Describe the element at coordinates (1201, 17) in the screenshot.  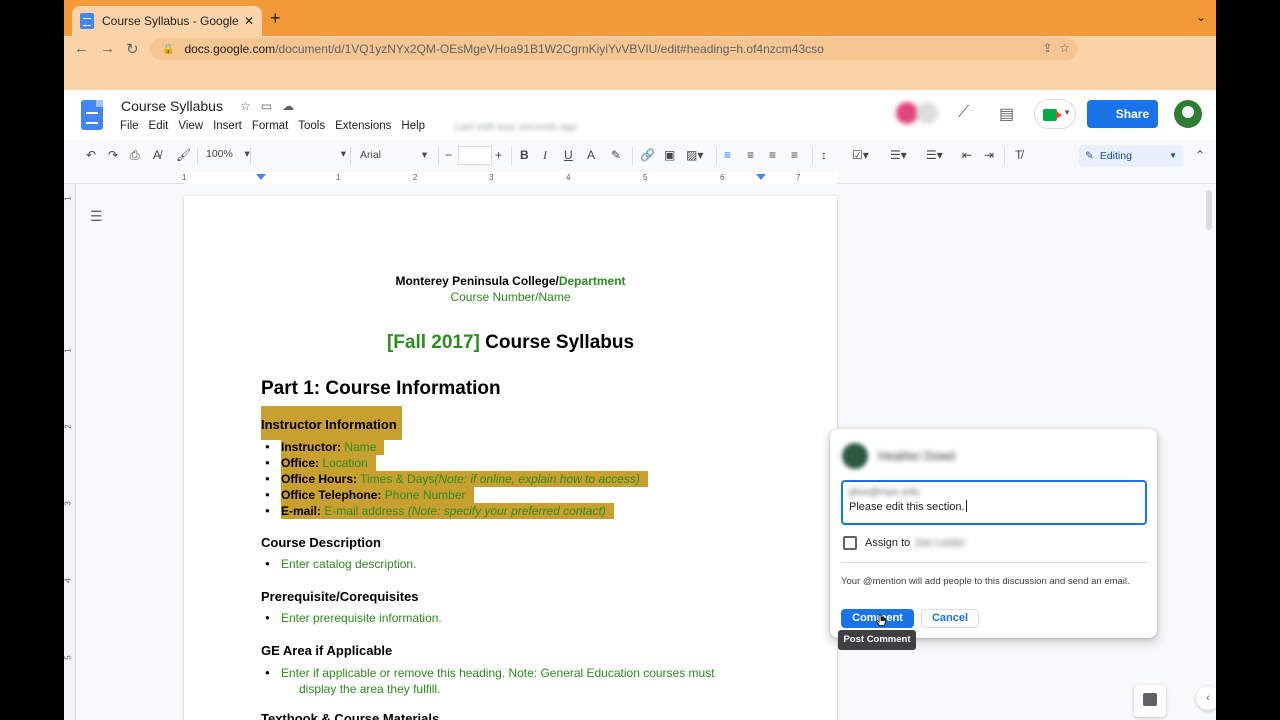
I see `tab-search-icon: ⌄` at that location.